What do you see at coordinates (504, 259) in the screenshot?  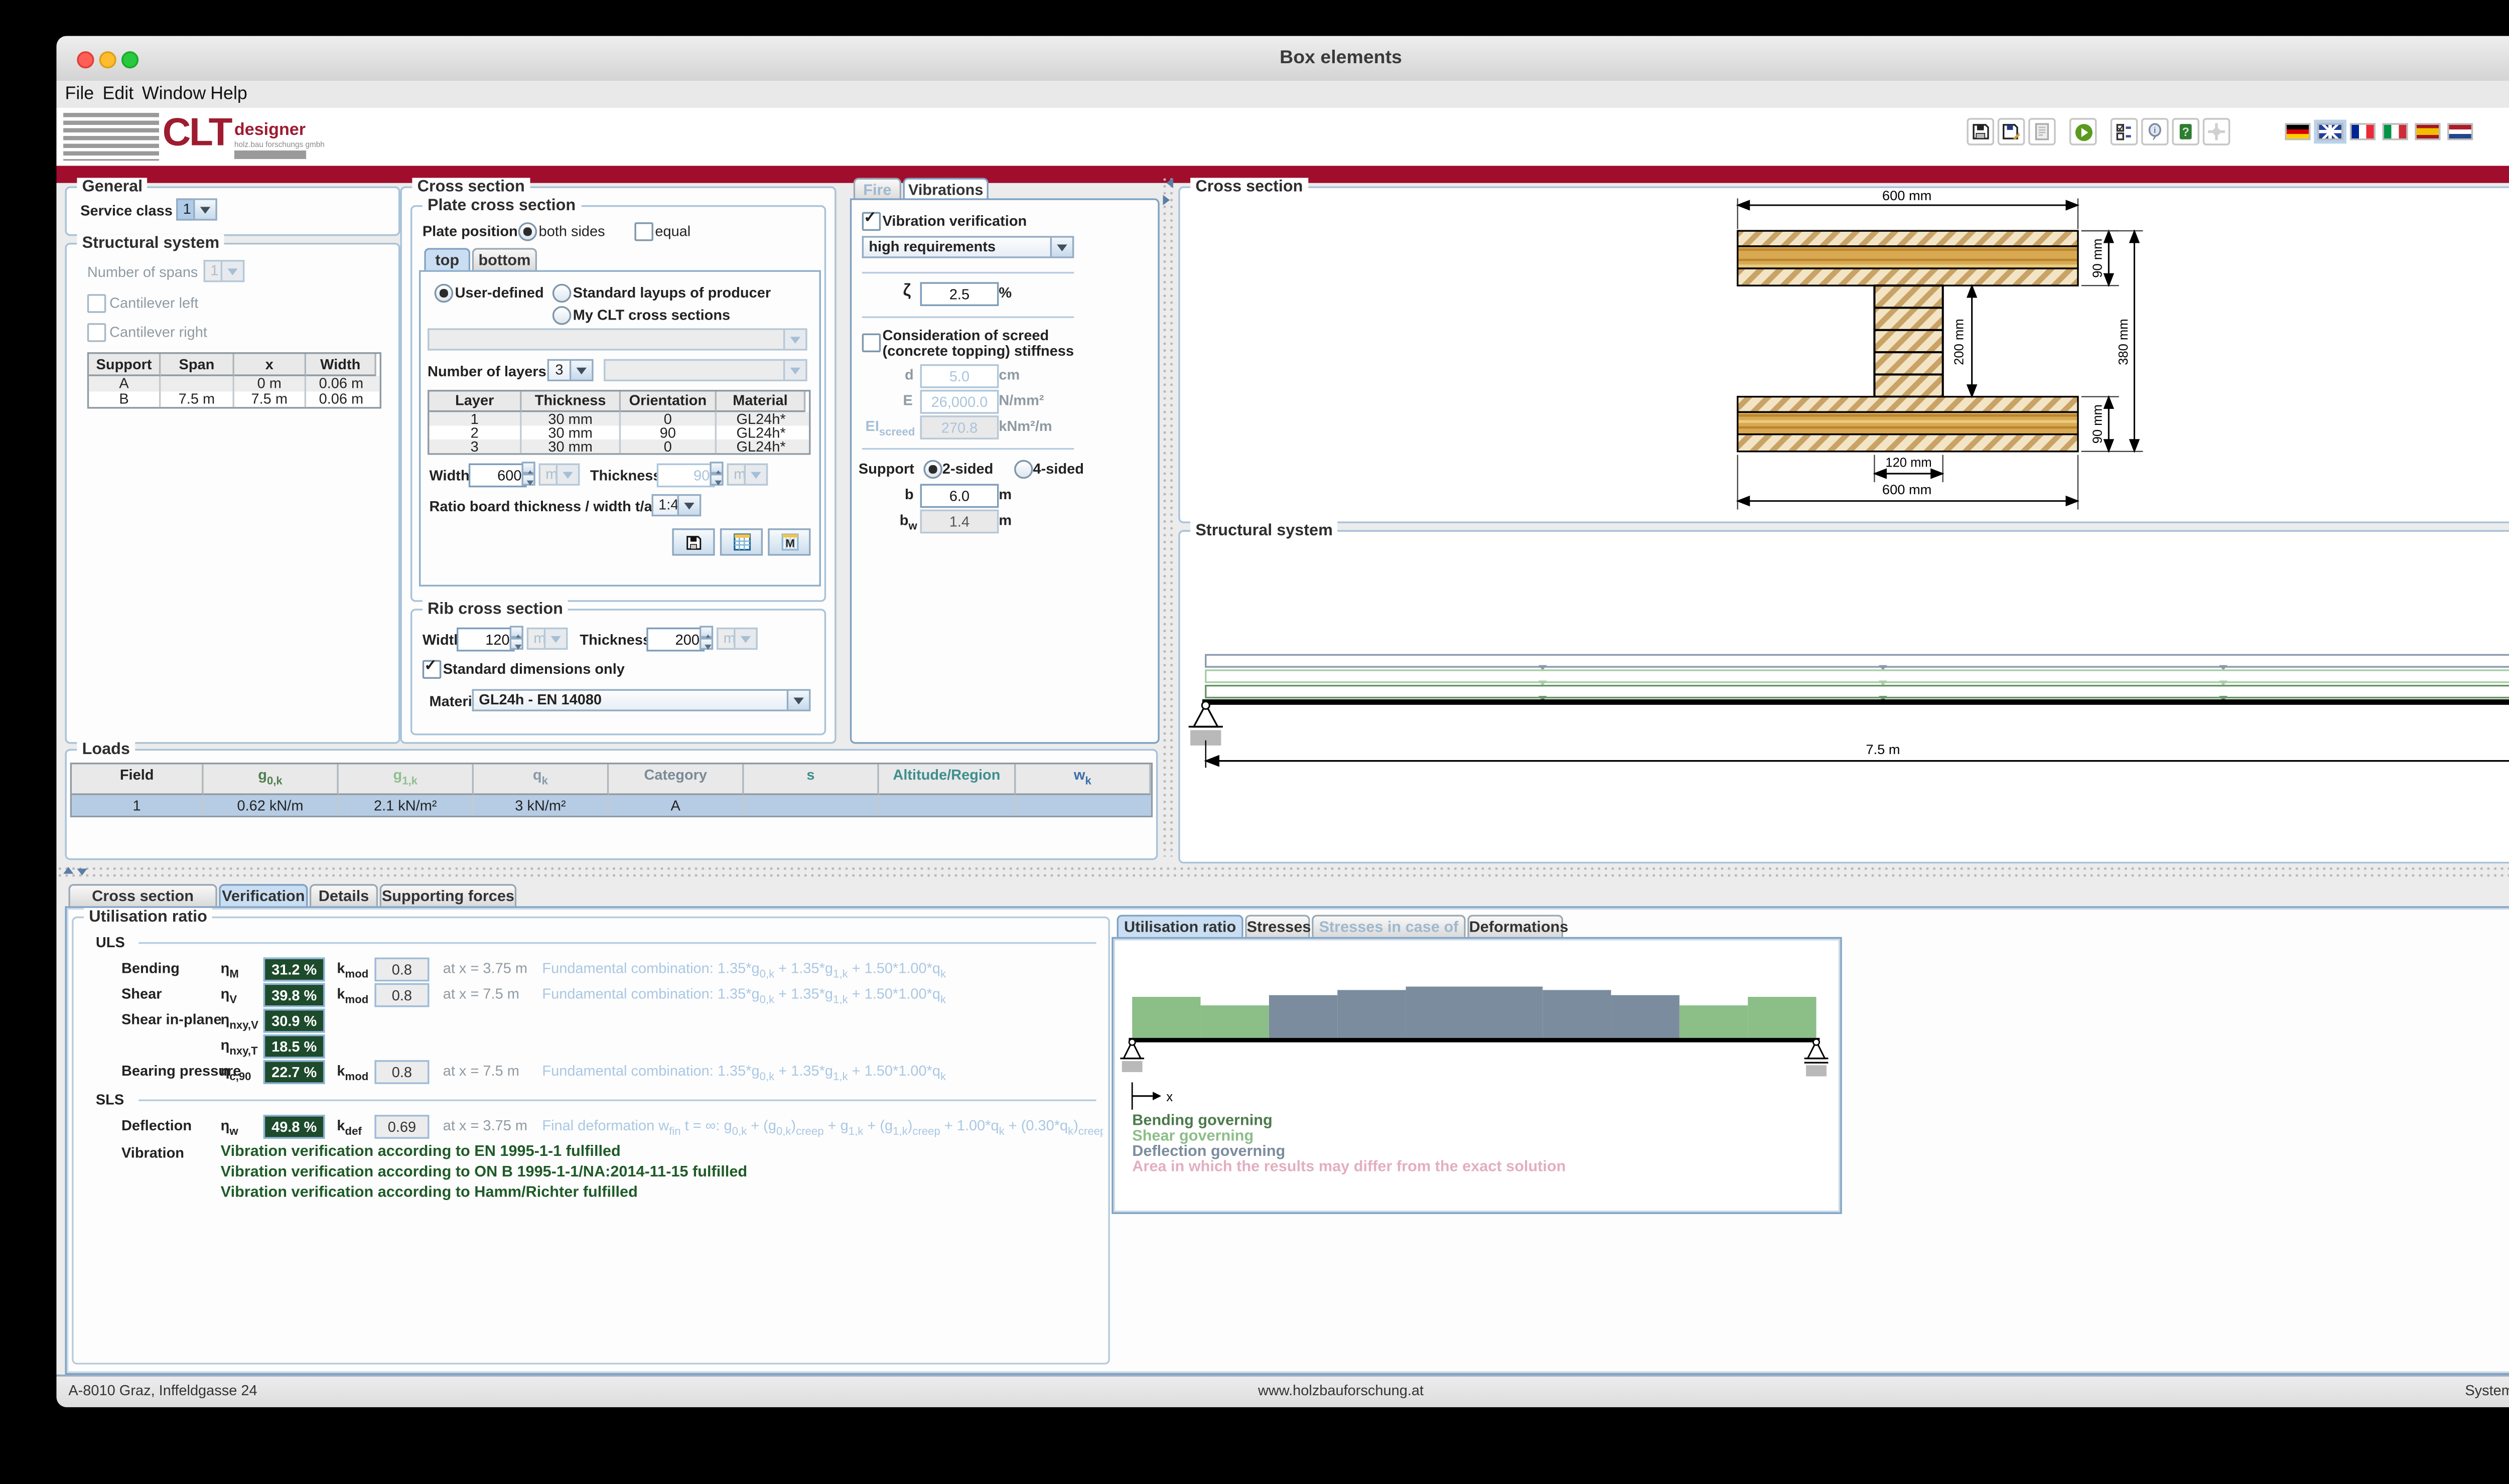 I see `tab-bottom: bottom` at bounding box center [504, 259].